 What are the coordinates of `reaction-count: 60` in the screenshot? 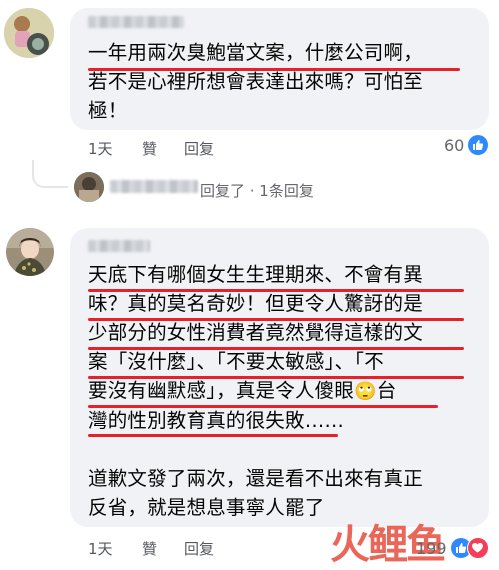 It's located at (454, 145).